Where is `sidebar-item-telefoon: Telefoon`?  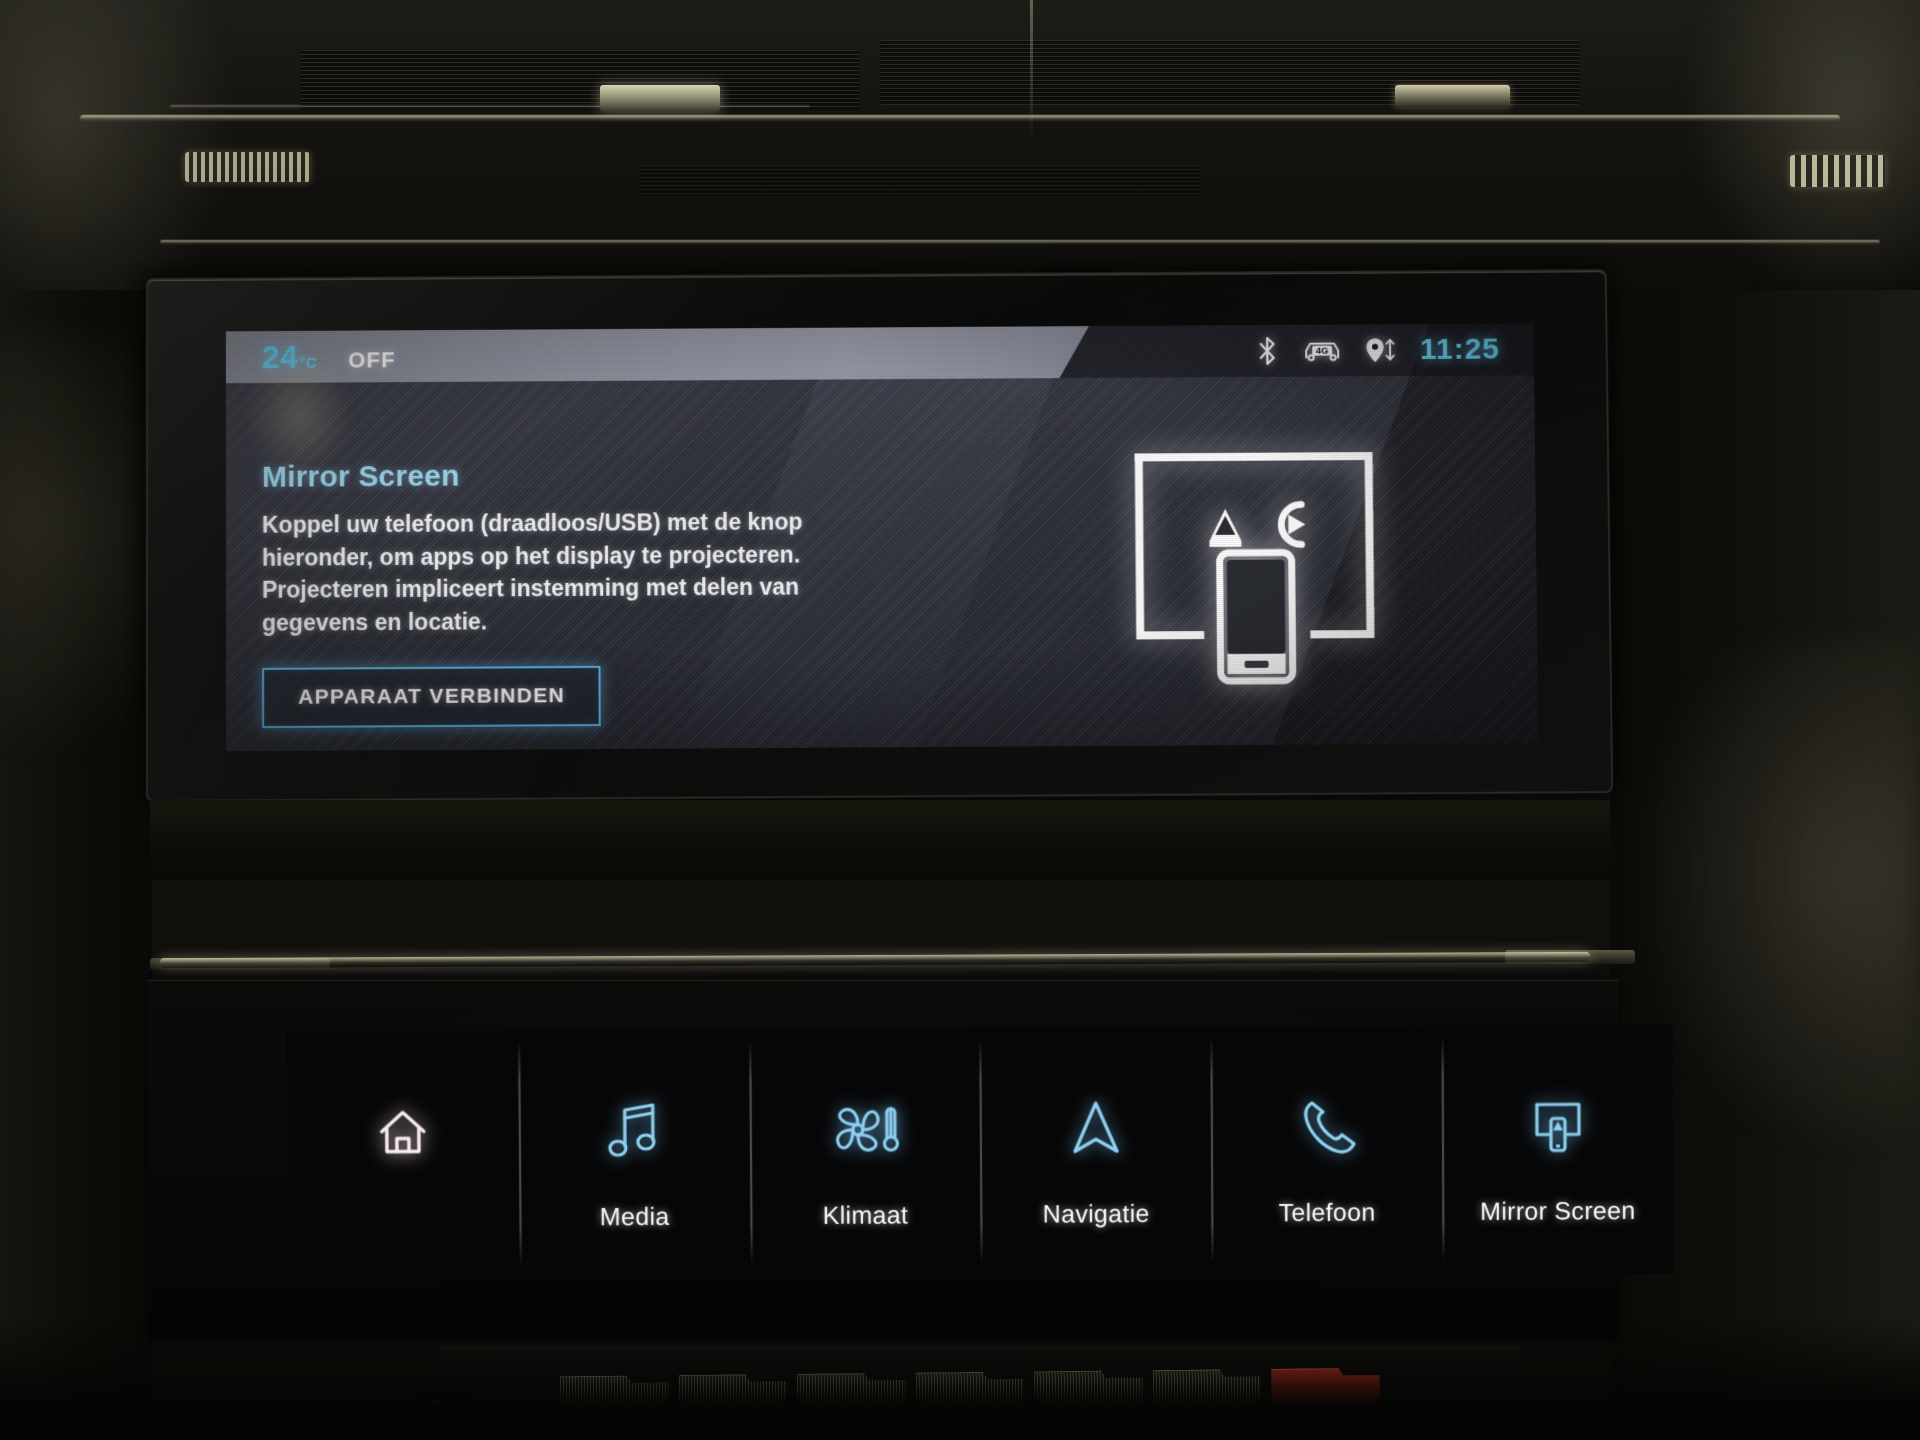
sidebar-item-telefoon: Telefoon is located at coordinates (1327, 1150).